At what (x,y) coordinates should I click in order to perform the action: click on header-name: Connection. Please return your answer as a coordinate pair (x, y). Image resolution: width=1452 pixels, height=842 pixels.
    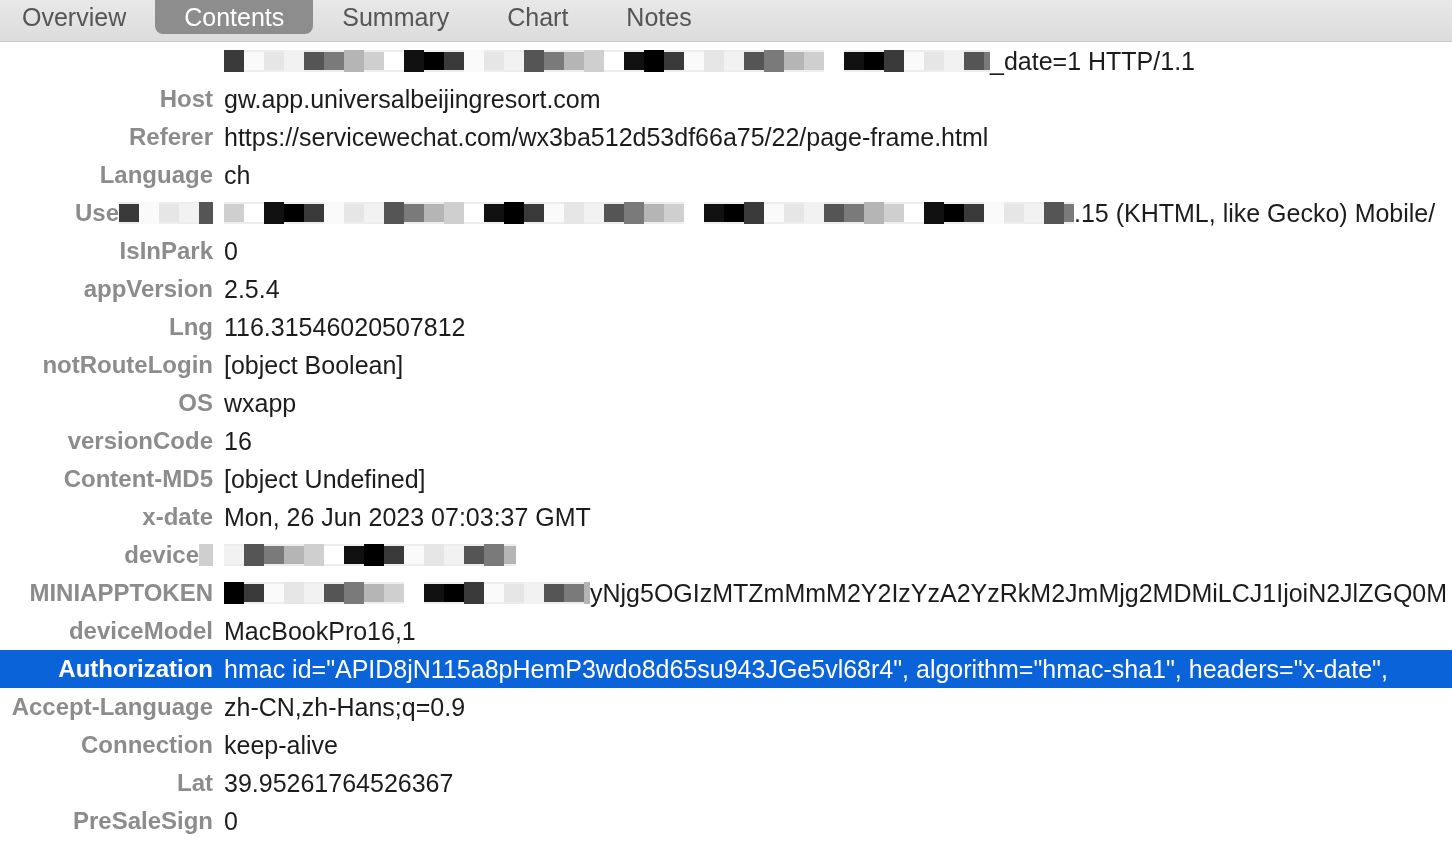
    Looking at the image, I should click on (147, 745).